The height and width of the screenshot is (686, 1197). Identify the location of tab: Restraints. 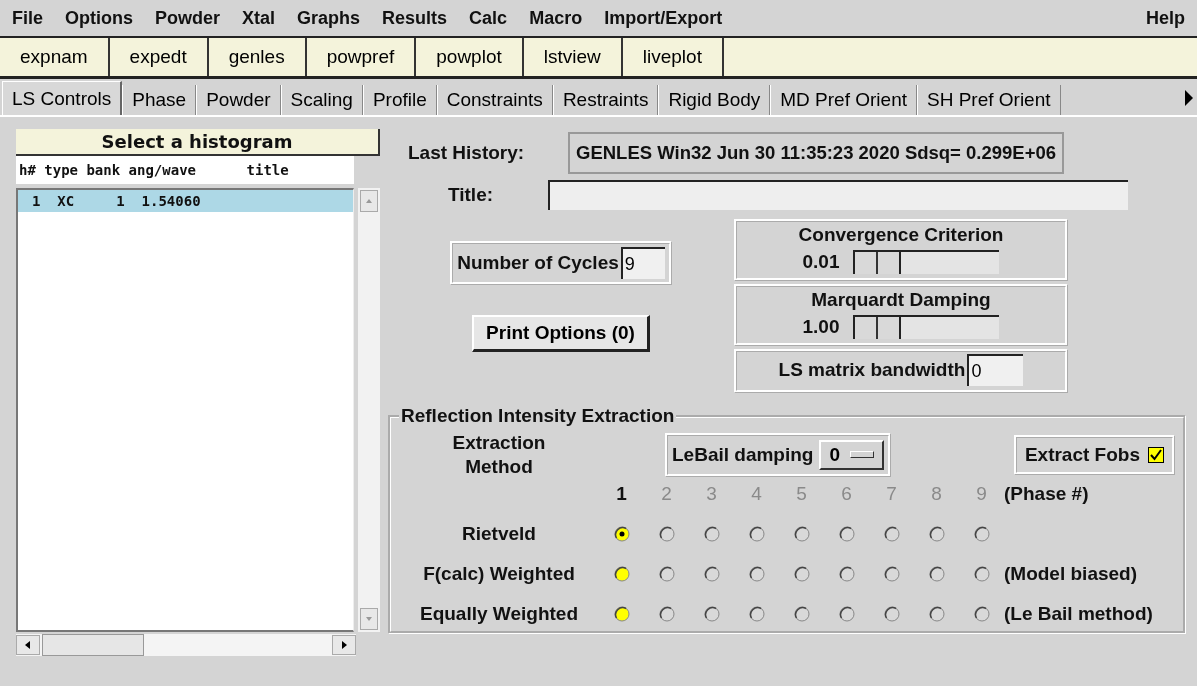
(605, 100).